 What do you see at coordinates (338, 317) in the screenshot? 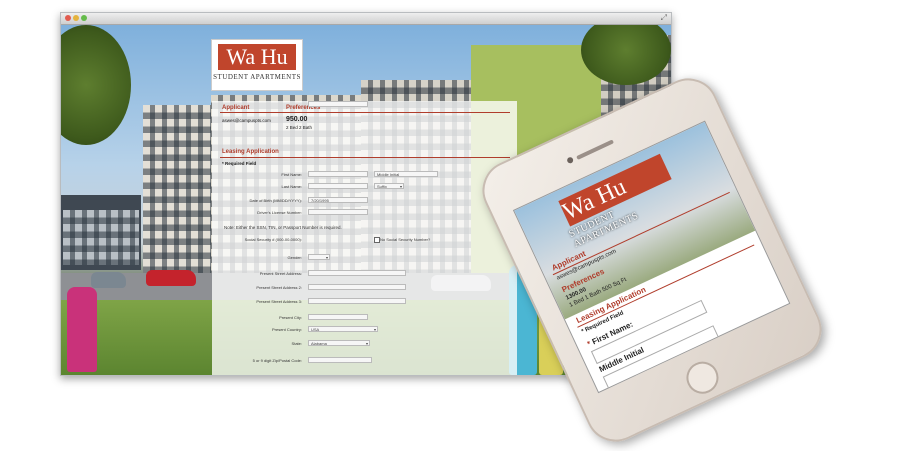
I see `city-input` at bounding box center [338, 317].